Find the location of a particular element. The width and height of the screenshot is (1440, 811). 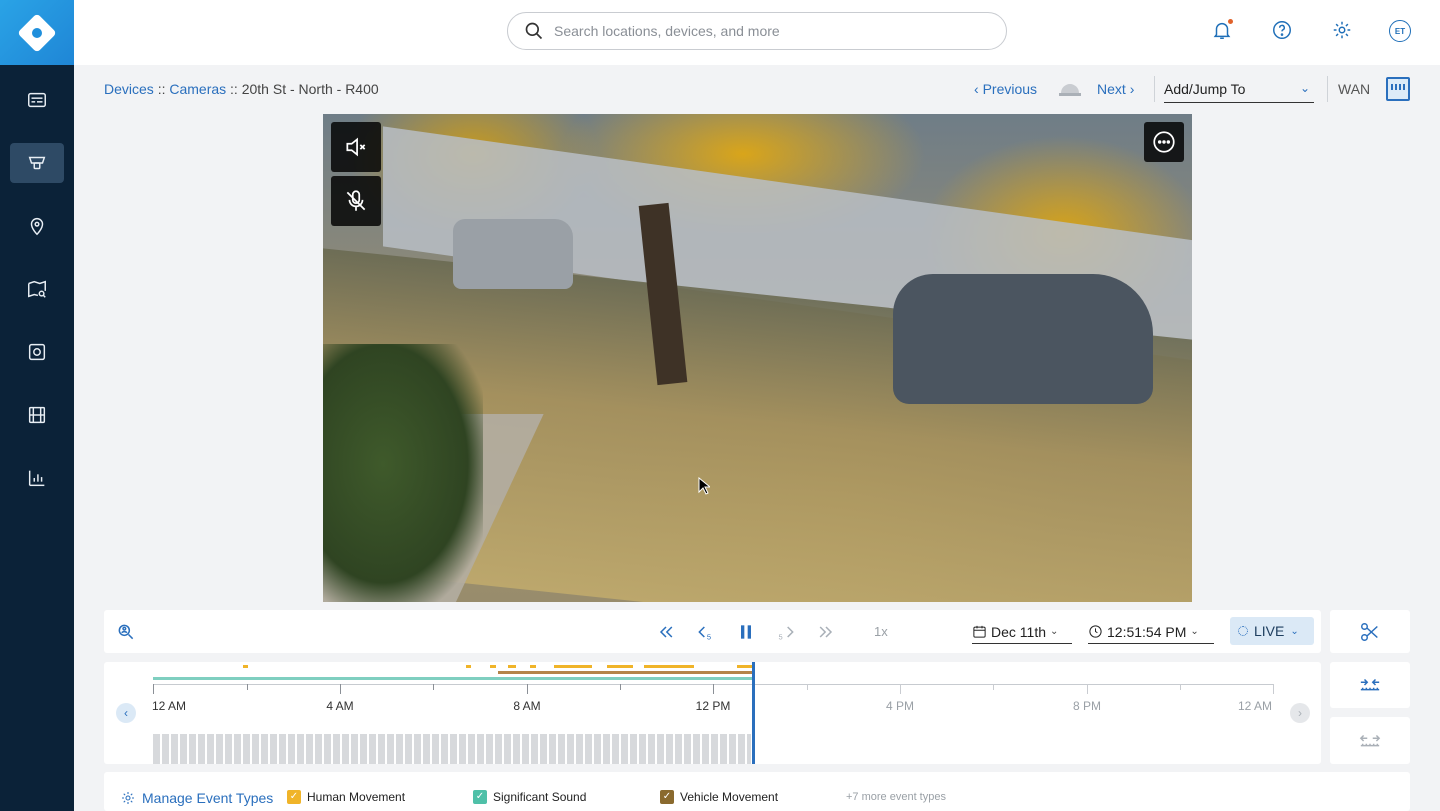

analytics-icon is located at coordinates (36, 478).